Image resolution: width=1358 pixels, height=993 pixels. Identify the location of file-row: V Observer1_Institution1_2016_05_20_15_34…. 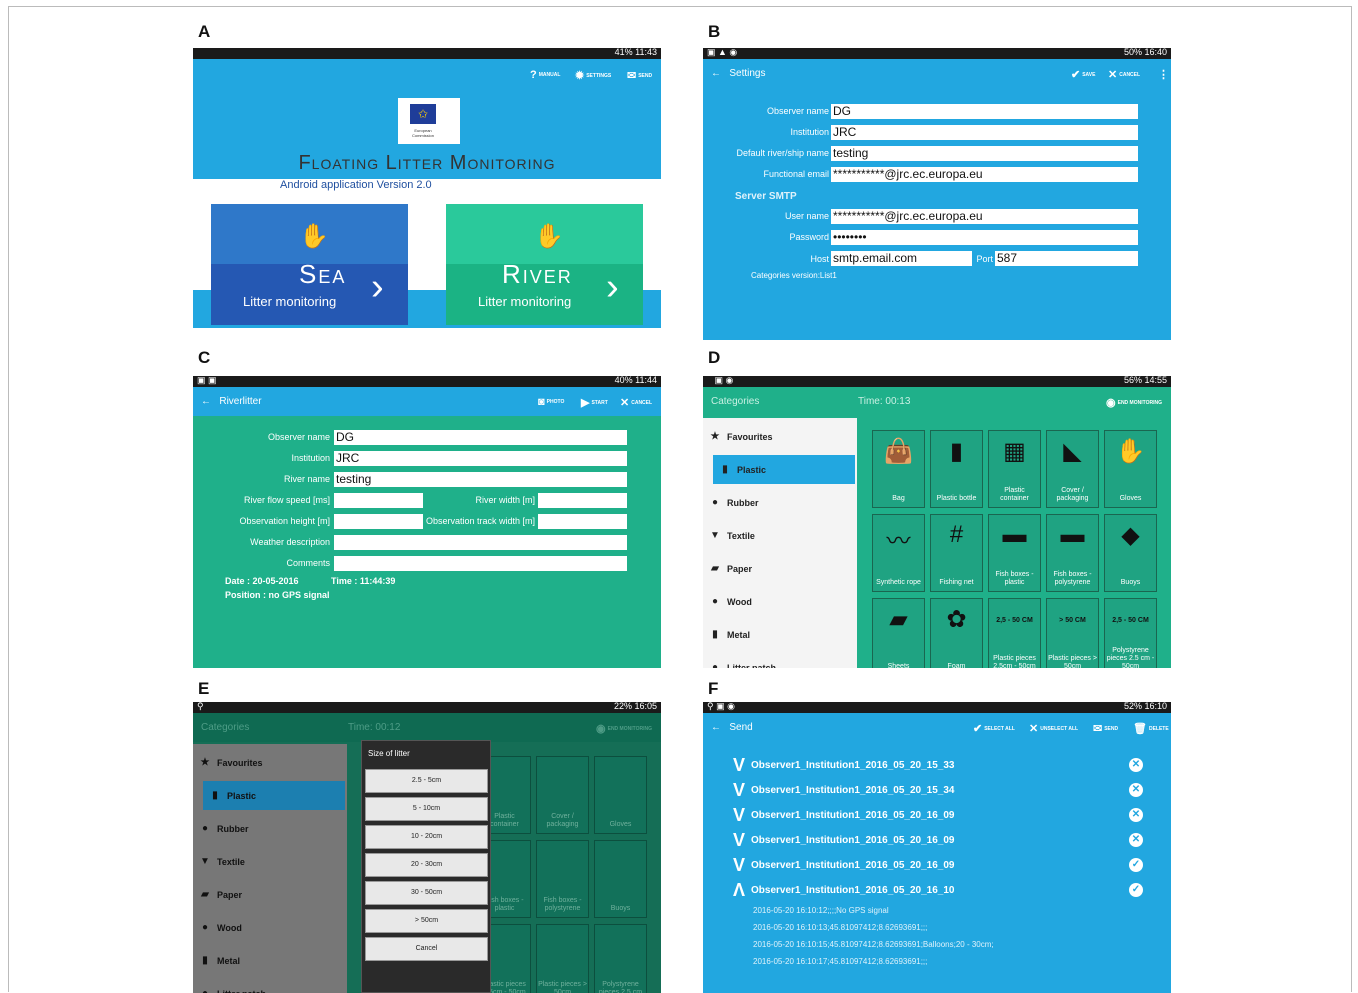
(938, 791).